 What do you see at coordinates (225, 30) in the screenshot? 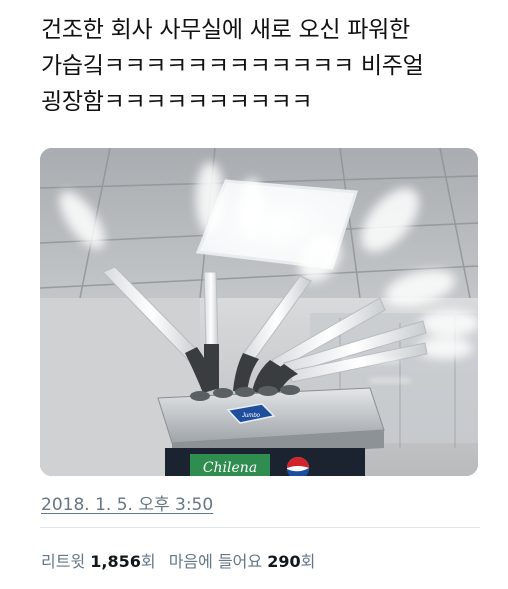
I see `tweet-text-line: 건조한 회사 사무실에 새로 오신 파워한` at bounding box center [225, 30].